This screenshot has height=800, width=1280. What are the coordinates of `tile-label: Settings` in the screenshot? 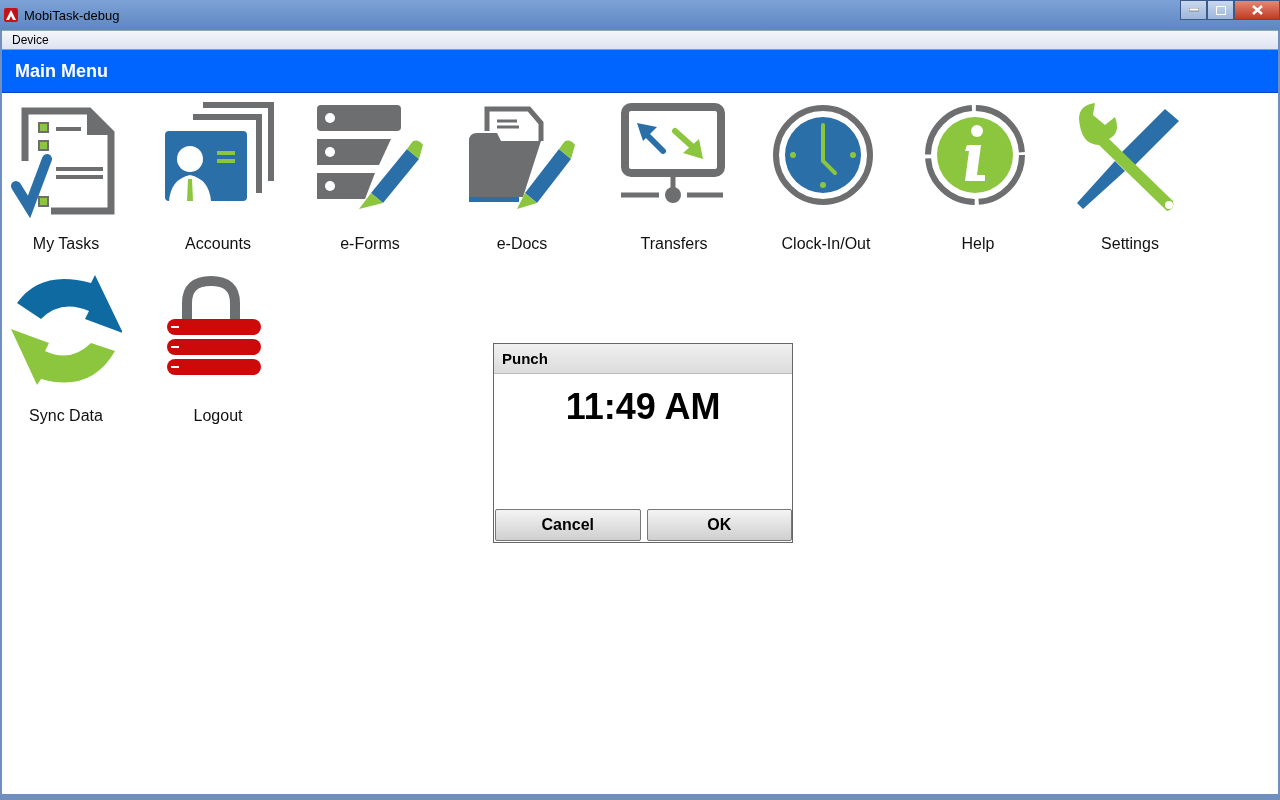 It's located at (1130, 244).